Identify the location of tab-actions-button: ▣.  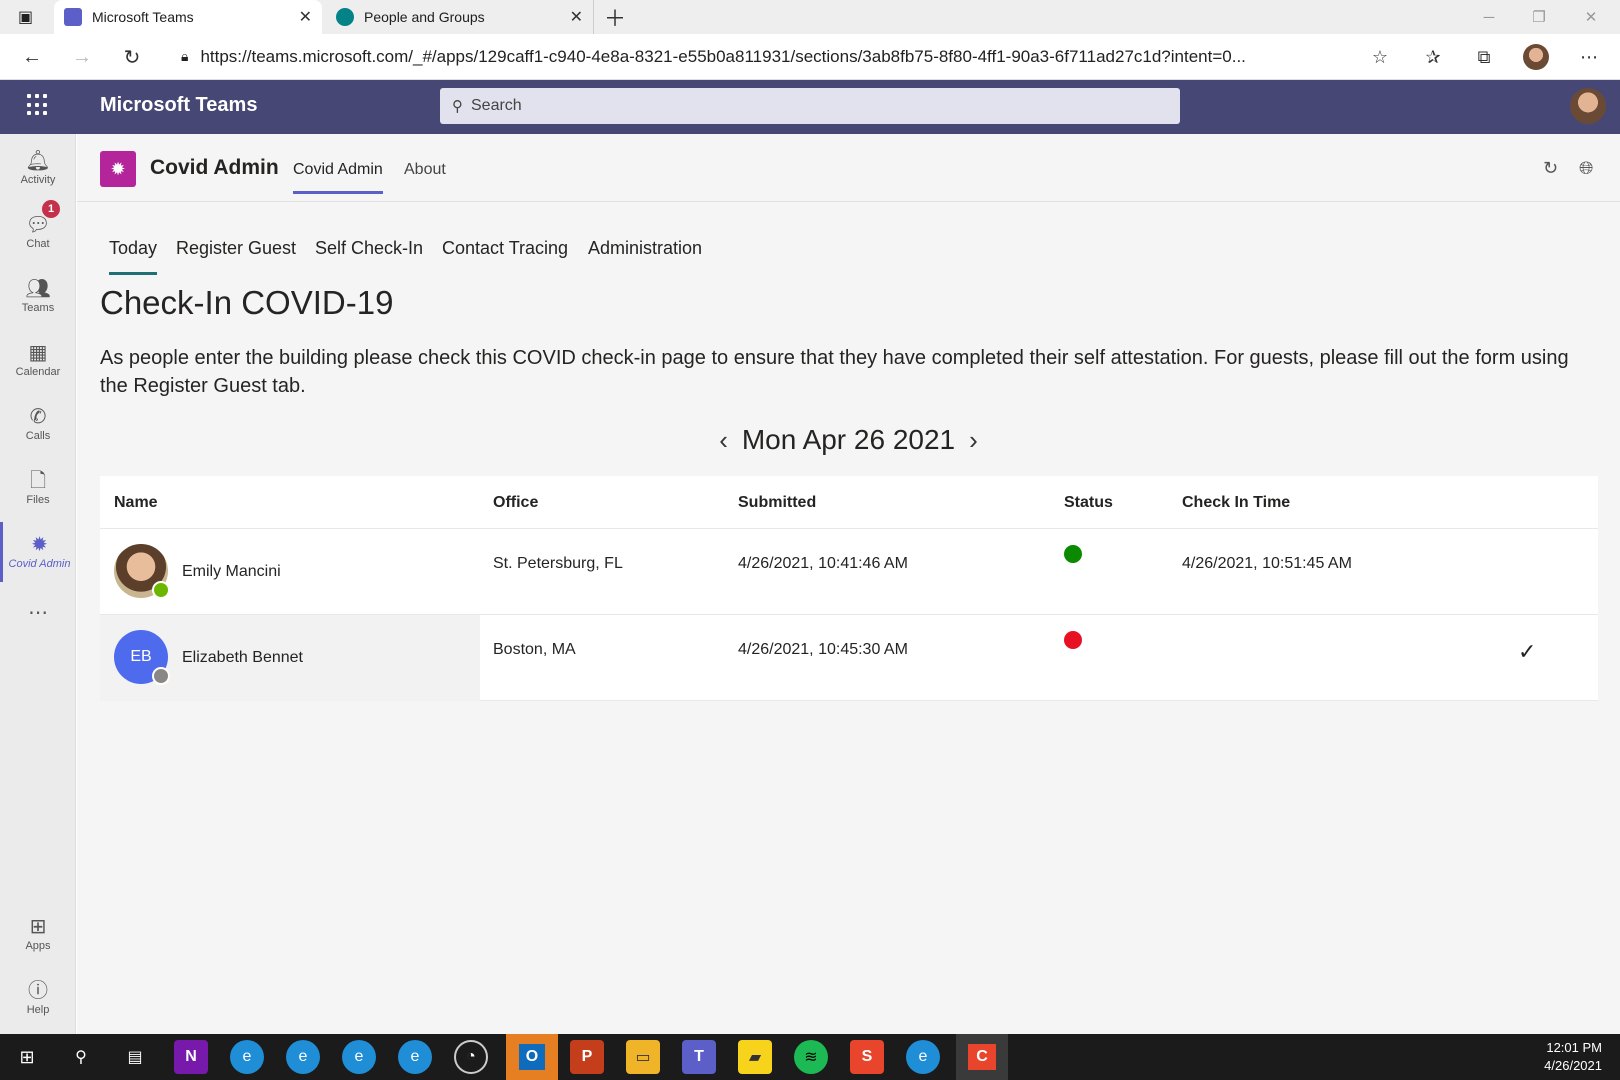
(25, 17).